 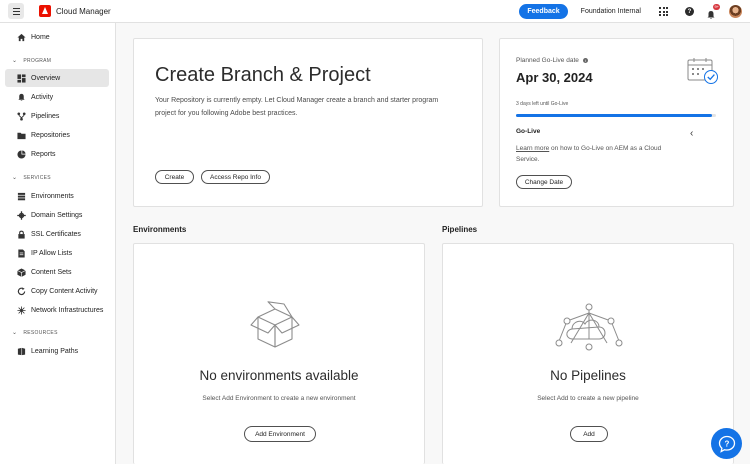 I want to click on user-avatar, so click(x=735, y=11).